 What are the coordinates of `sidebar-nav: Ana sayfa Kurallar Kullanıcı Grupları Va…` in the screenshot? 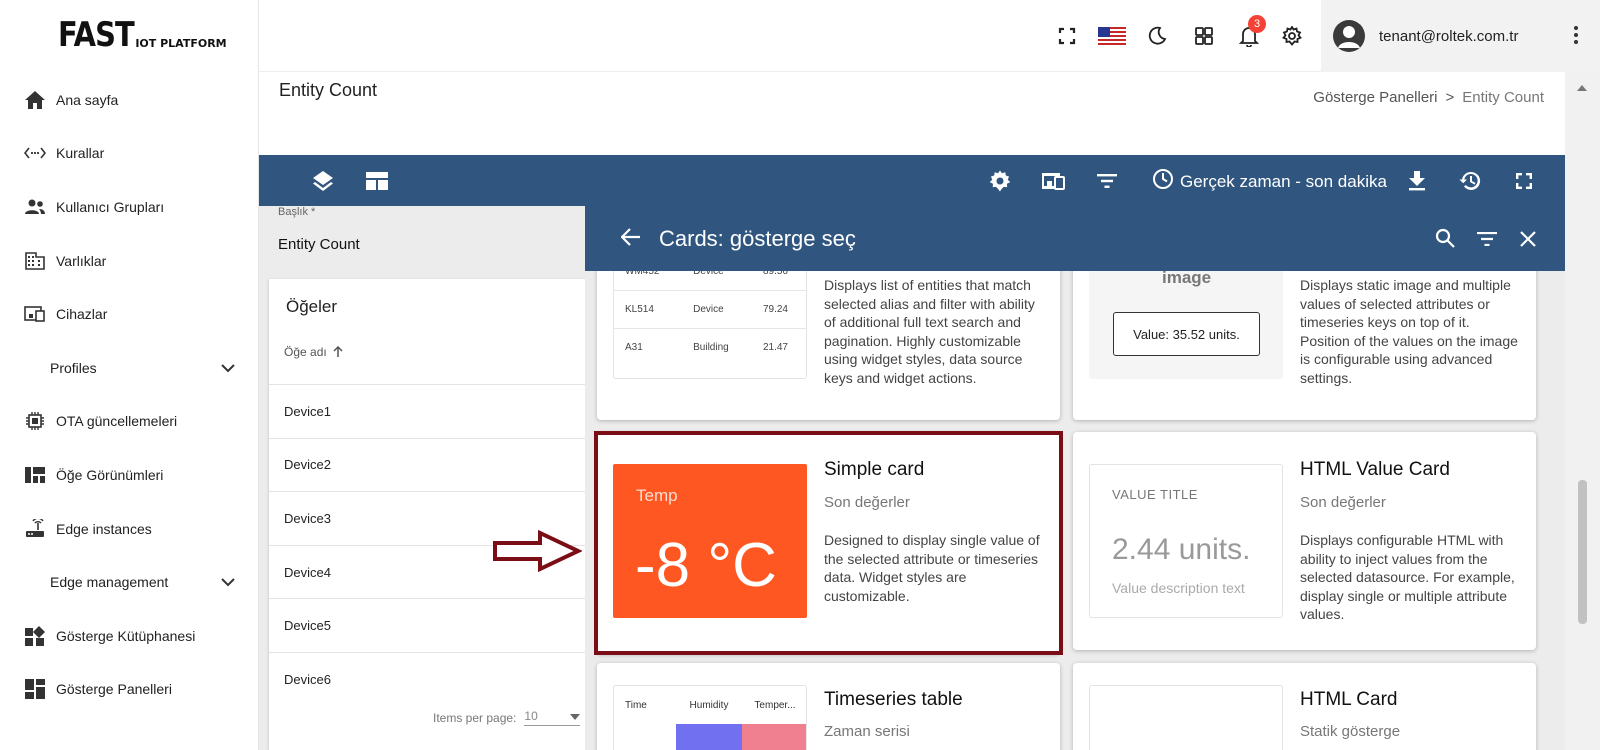 It's located at (129, 394).